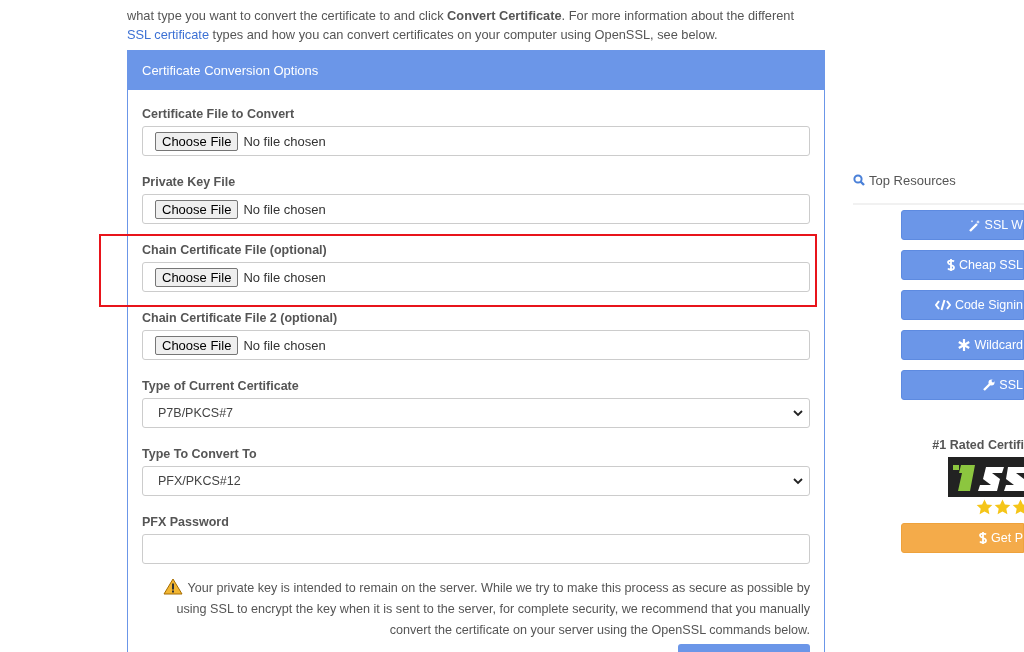 The width and height of the screenshot is (1024, 652). What do you see at coordinates (461, 25) in the screenshot?
I see `intro-text: what type you want to convert the certificate to and click Convert Certificate. For more information about the different SSL certificate types and how you can convert certificates on your computer using OpenSSL, see below.` at bounding box center [461, 25].